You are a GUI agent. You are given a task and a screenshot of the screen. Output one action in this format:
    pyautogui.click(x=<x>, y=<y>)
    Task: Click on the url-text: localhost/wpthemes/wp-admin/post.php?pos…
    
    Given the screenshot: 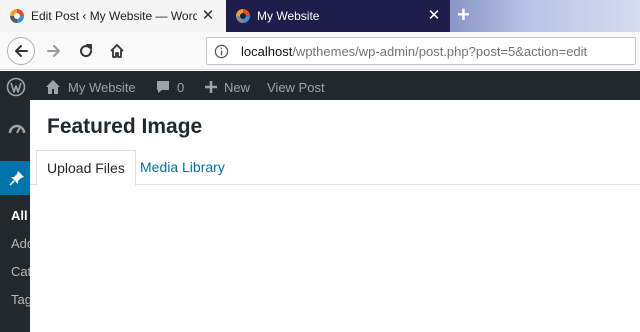 What is the action you would take?
    pyautogui.click(x=414, y=51)
    